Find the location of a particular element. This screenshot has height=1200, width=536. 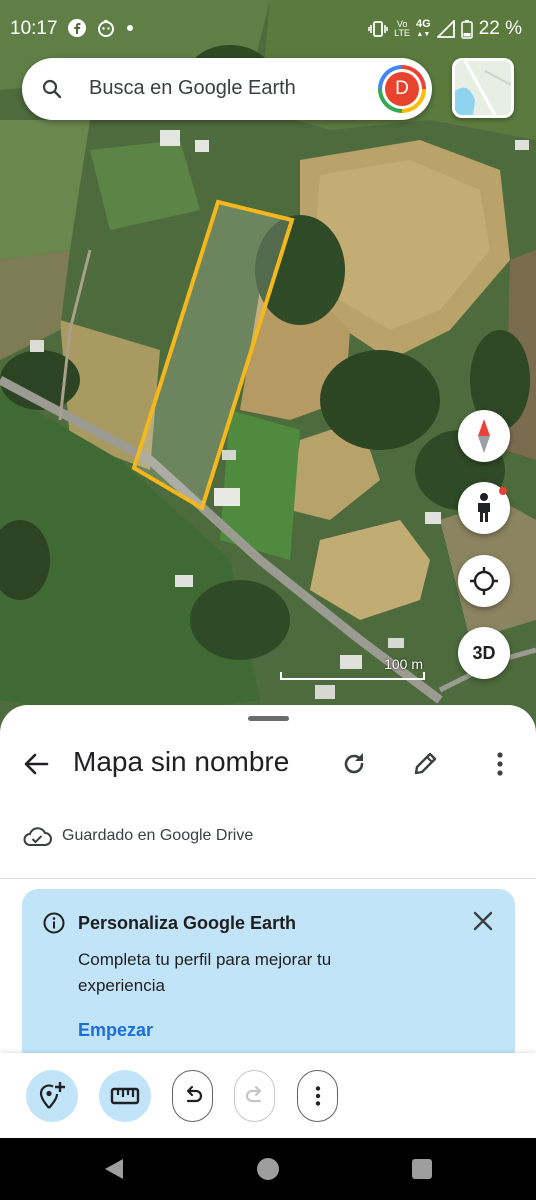

status-bar: 10:17 Vo LTE 4G ▲▼ 22 % is located at coordinates (268, 28).